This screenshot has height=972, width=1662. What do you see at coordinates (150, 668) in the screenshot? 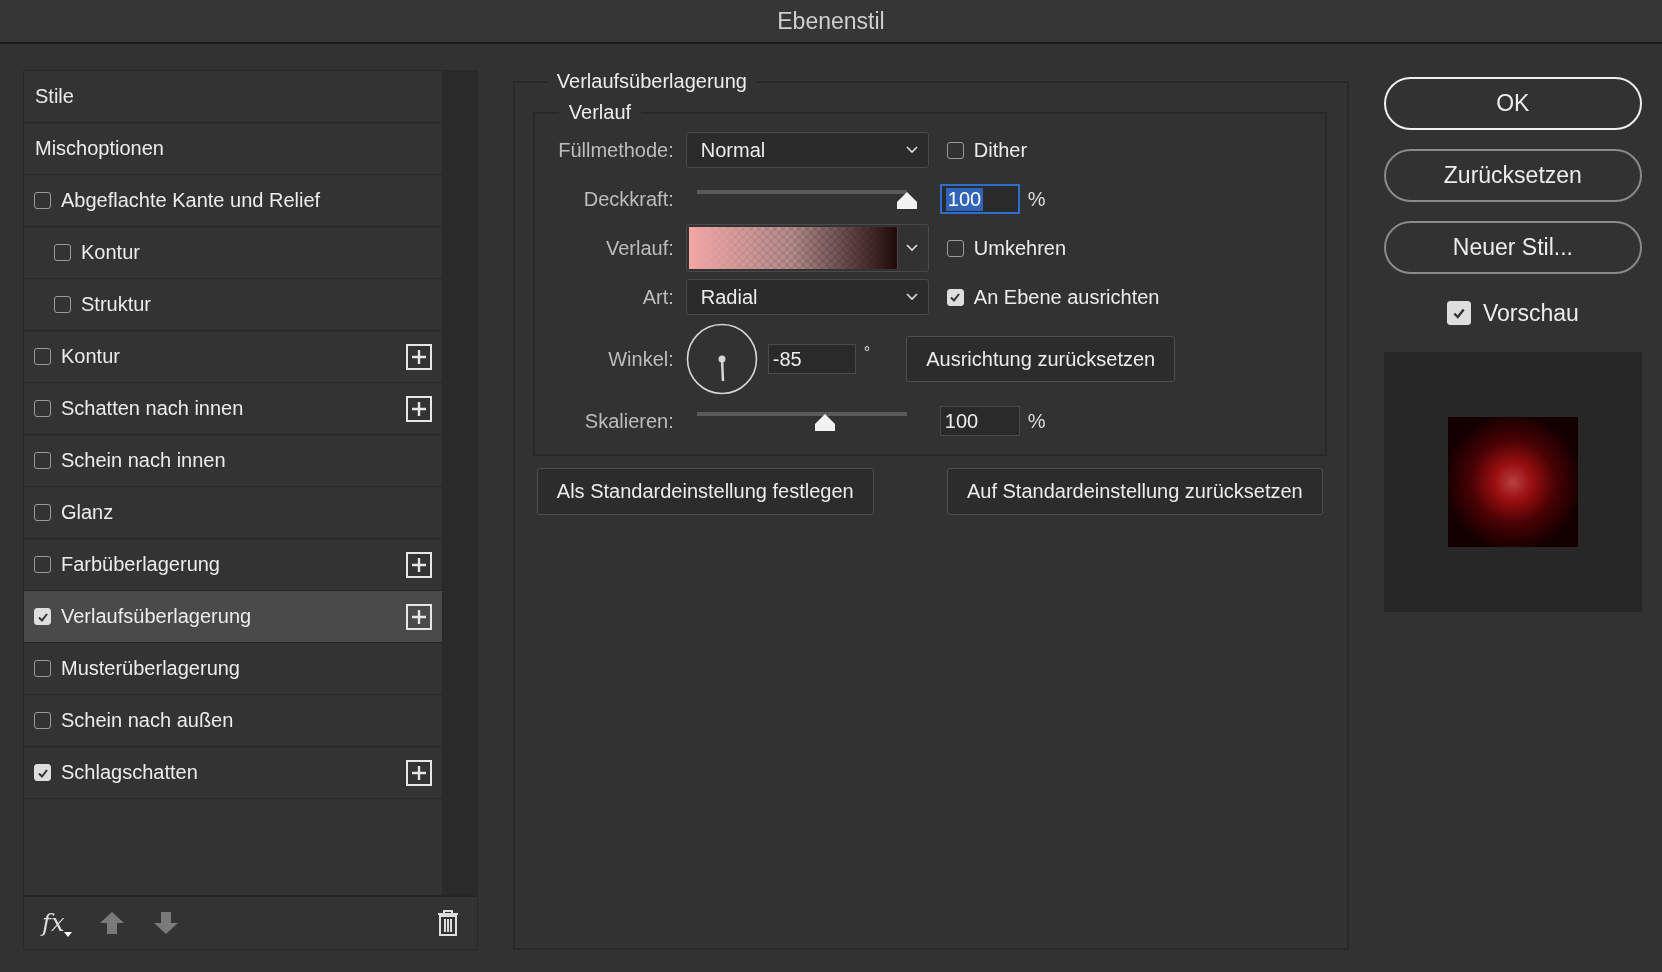
I see `style-label: Musterüberlagerung` at bounding box center [150, 668].